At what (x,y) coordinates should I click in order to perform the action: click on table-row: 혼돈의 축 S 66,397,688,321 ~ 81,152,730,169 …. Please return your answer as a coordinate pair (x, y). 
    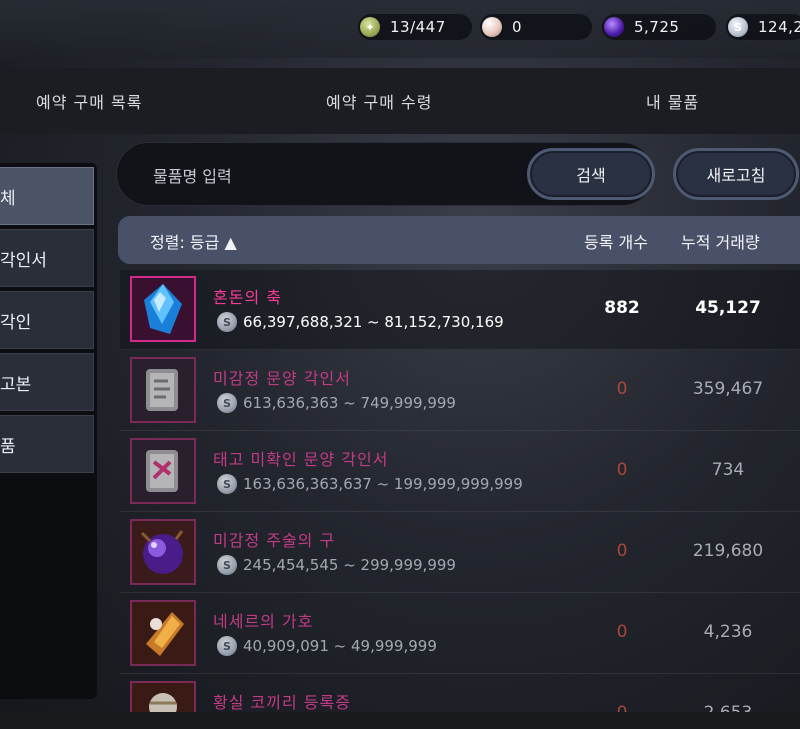
    Looking at the image, I should click on (460, 310).